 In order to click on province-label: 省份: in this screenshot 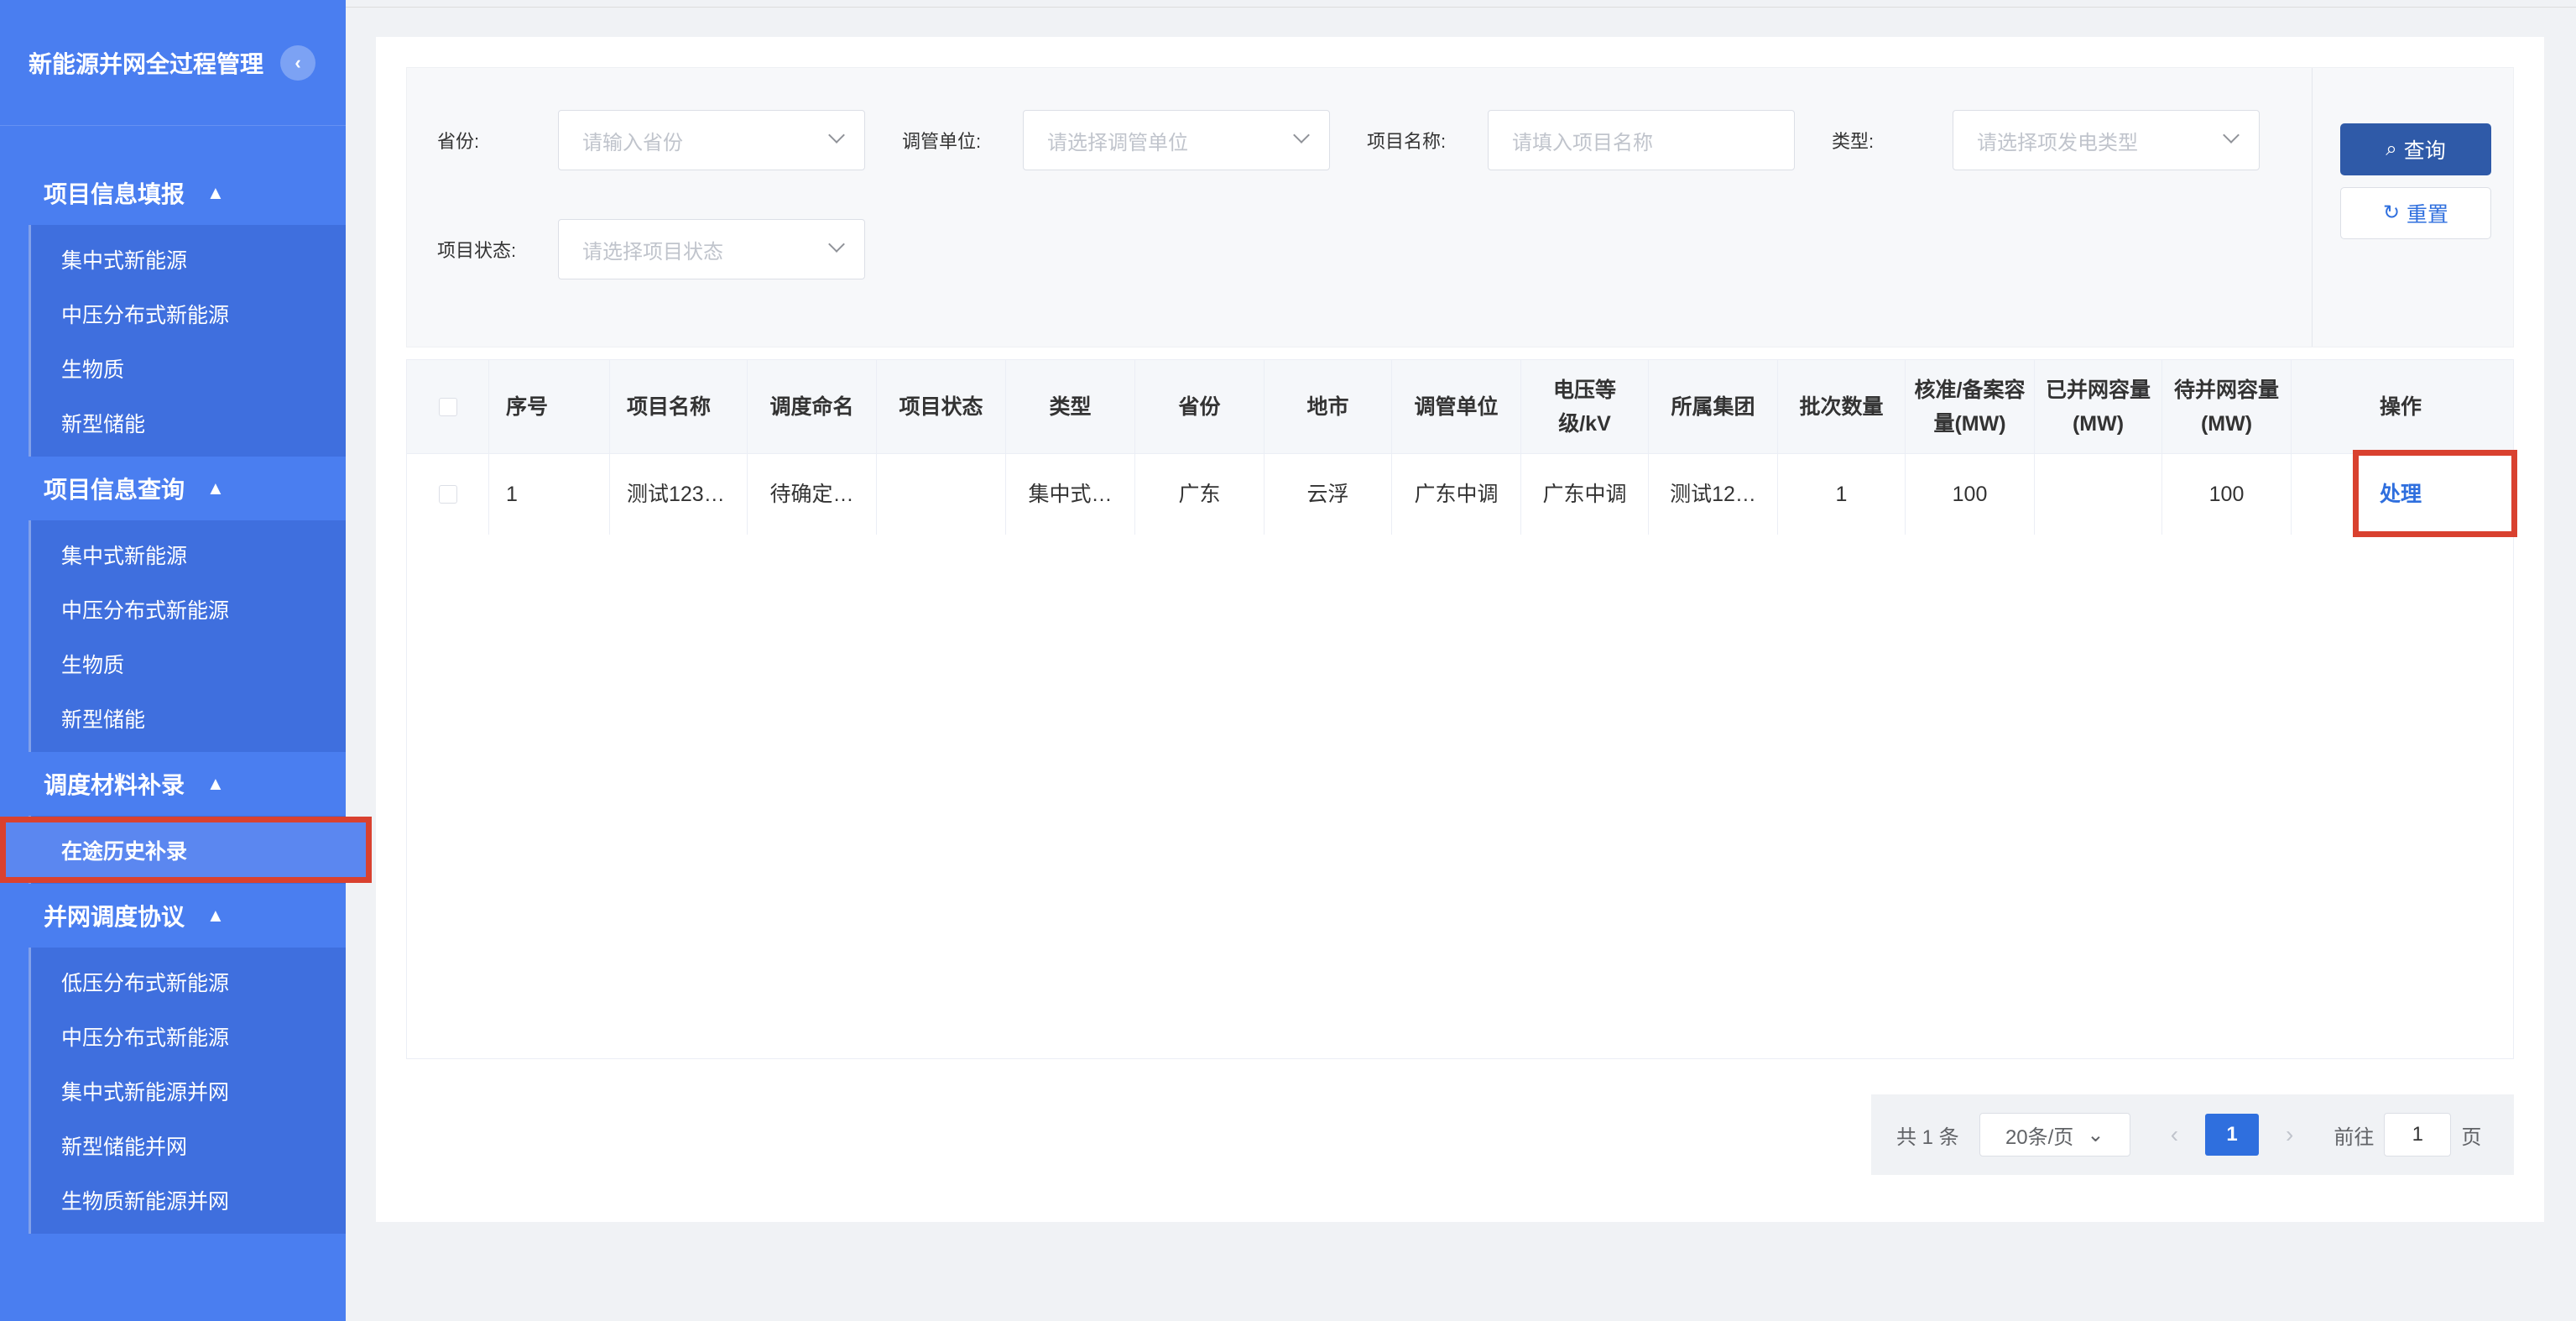, I will do `click(458, 141)`.